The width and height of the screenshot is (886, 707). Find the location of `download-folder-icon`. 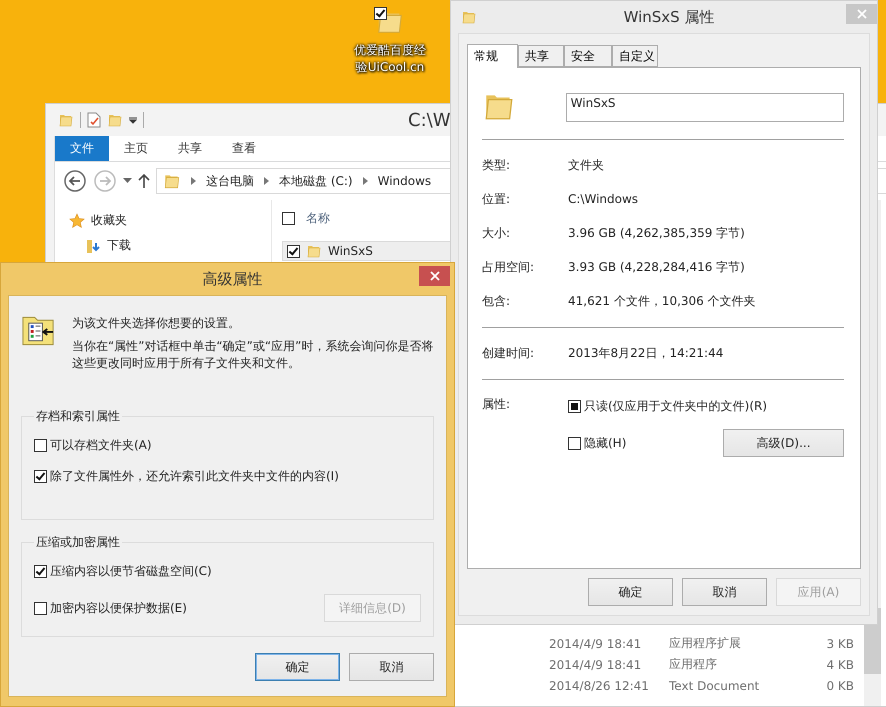

download-folder-icon is located at coordinates (93, 246).